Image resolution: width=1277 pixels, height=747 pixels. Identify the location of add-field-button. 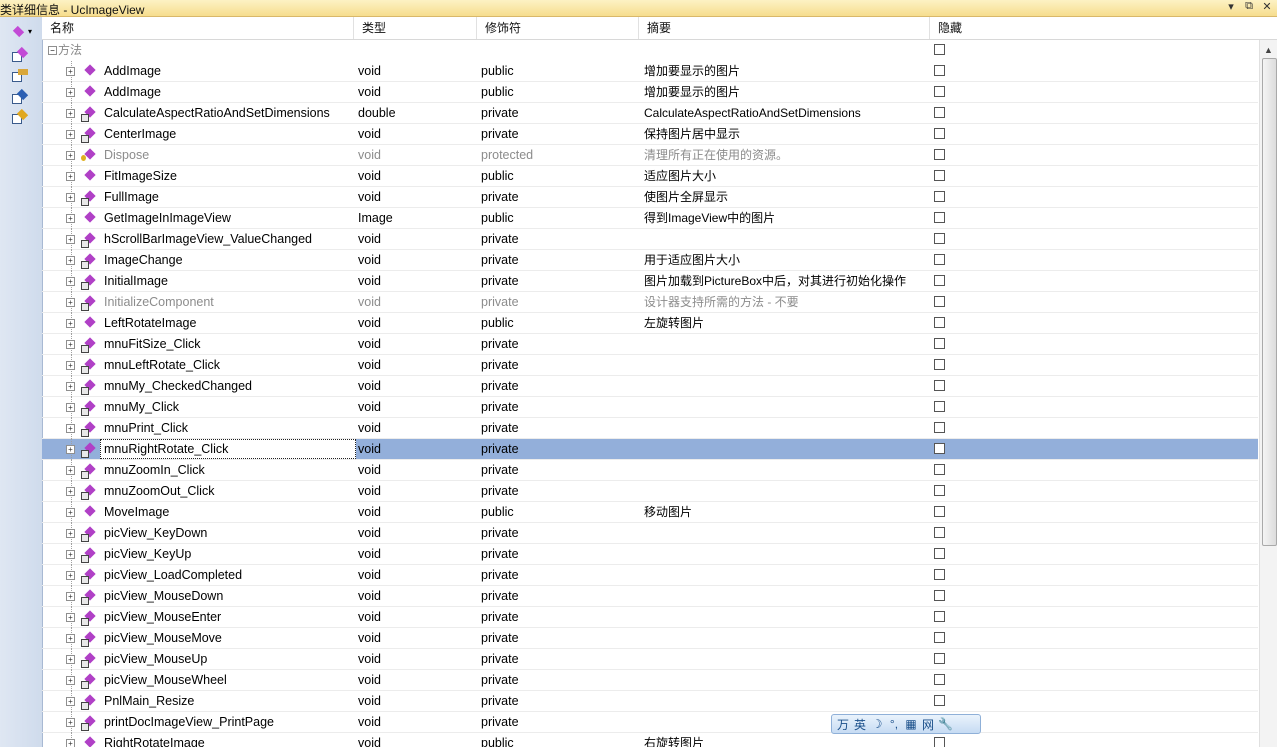
(19, 97).